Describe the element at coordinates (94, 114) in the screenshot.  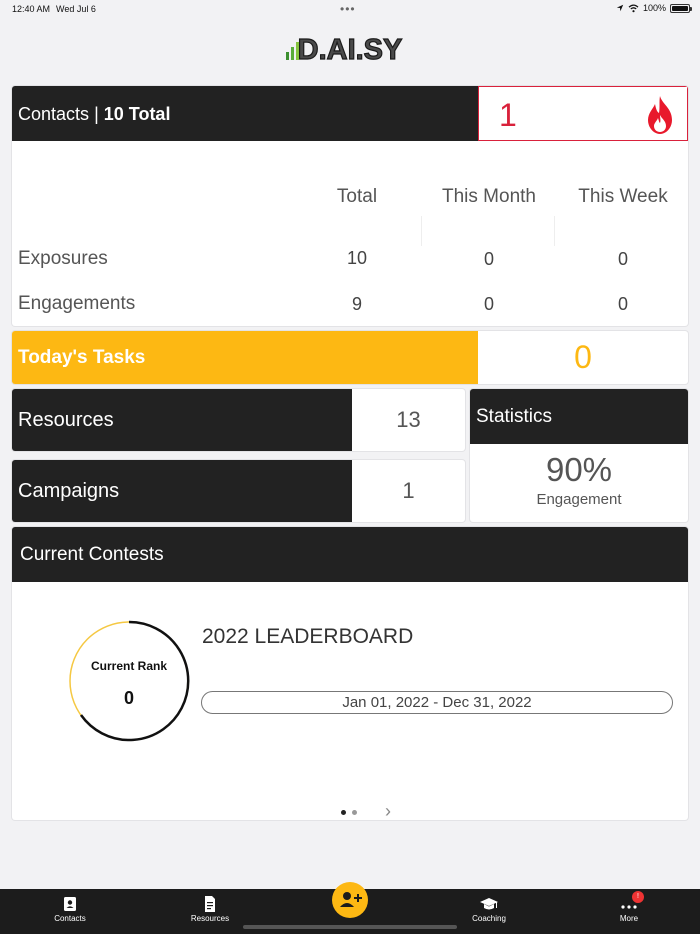
I see `contacts-title: Contacts | 10 Total` at that location.